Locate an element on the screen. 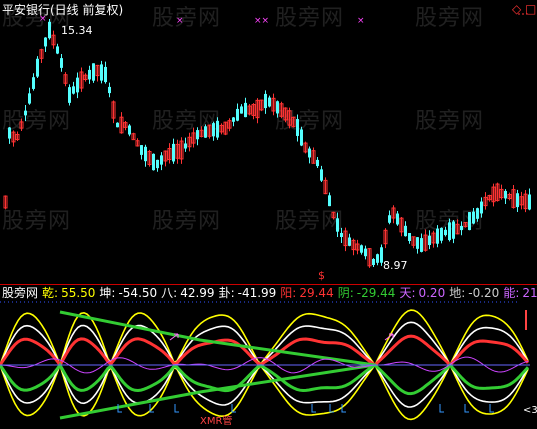  diamond-icon: ◇ is located at coordinates (516, 9).